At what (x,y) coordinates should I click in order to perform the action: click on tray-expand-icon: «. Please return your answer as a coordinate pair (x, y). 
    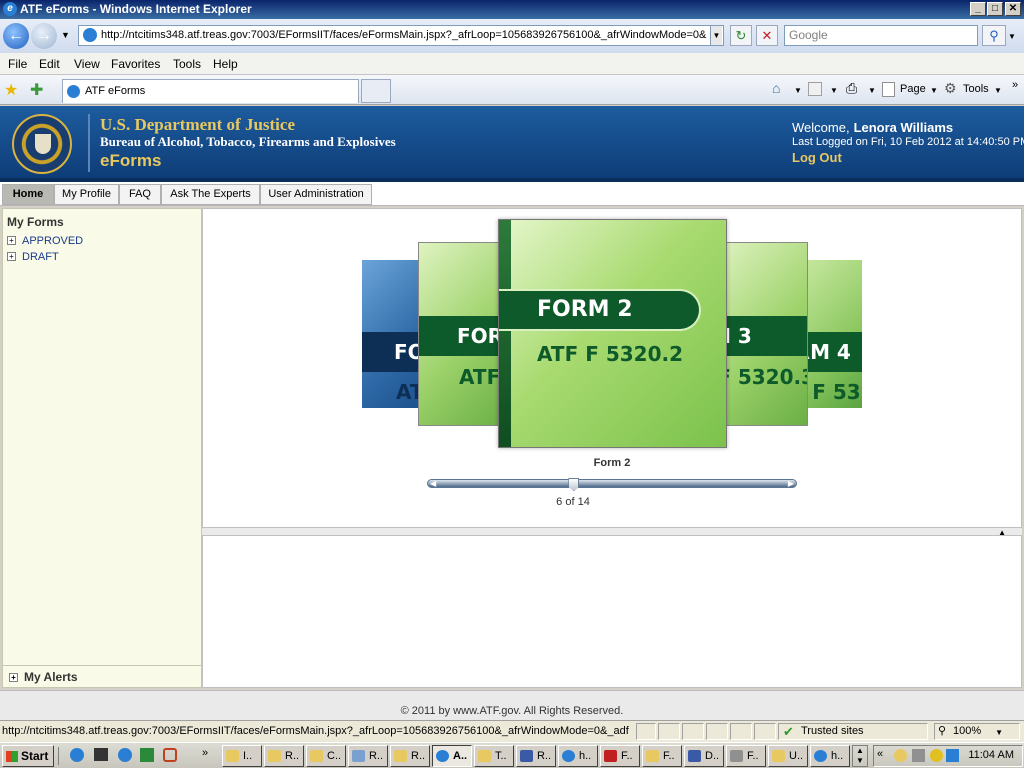
    Looking at the image, I should click on (880, 754).